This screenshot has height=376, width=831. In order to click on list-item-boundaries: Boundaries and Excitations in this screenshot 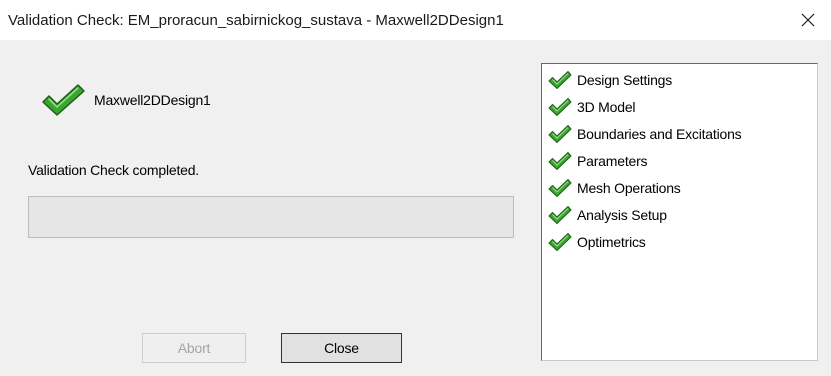, I will do `click(645, 134)`.